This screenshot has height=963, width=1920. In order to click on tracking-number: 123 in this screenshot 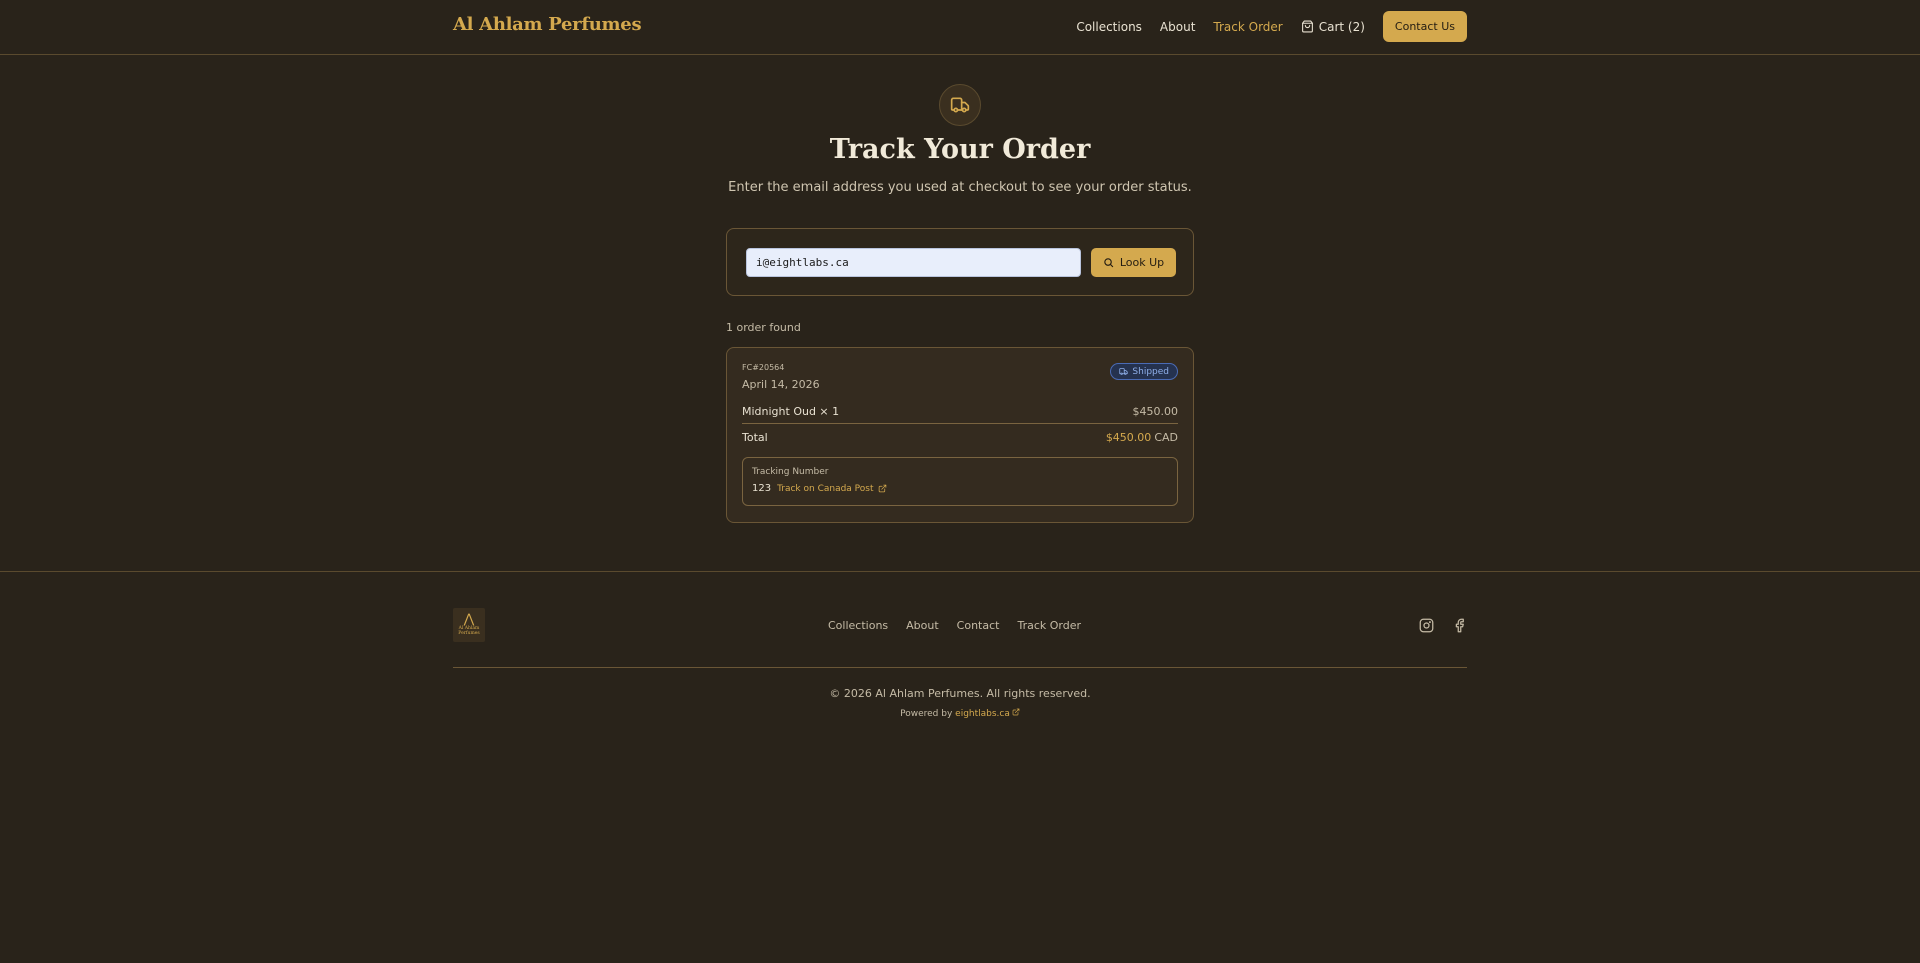, I will do `click(762, 488)`.